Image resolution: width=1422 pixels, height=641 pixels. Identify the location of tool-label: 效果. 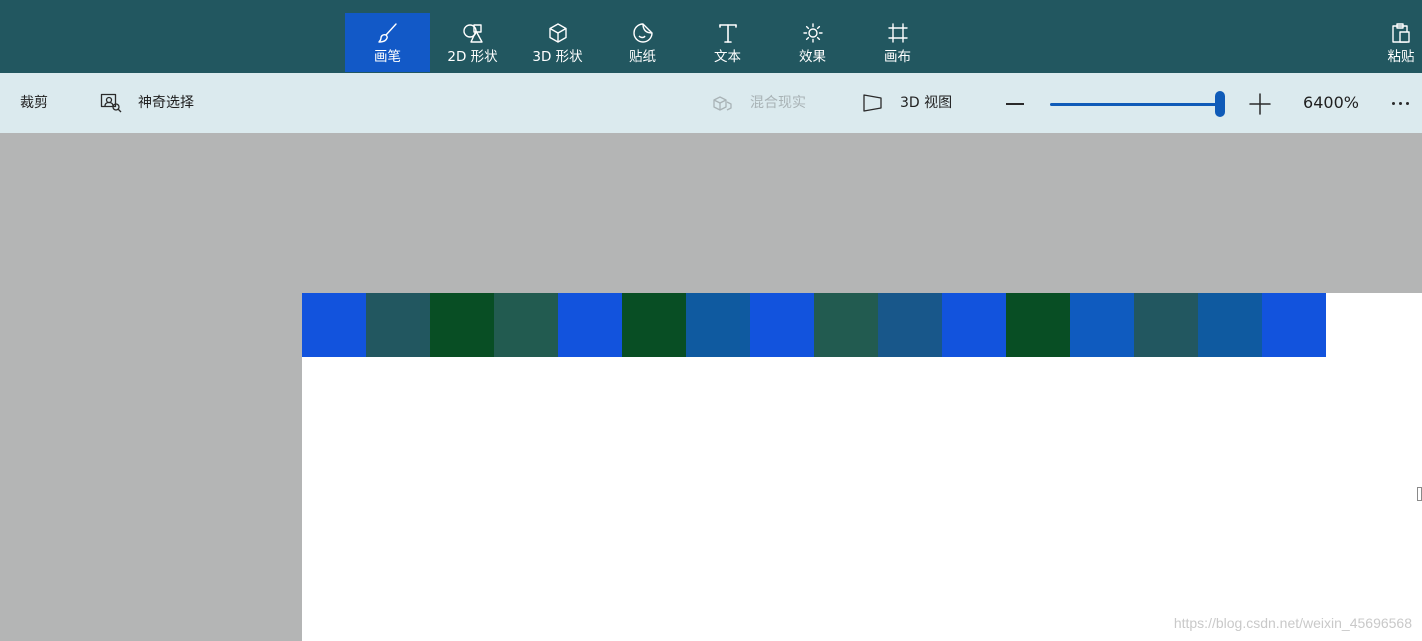
(812, 57).